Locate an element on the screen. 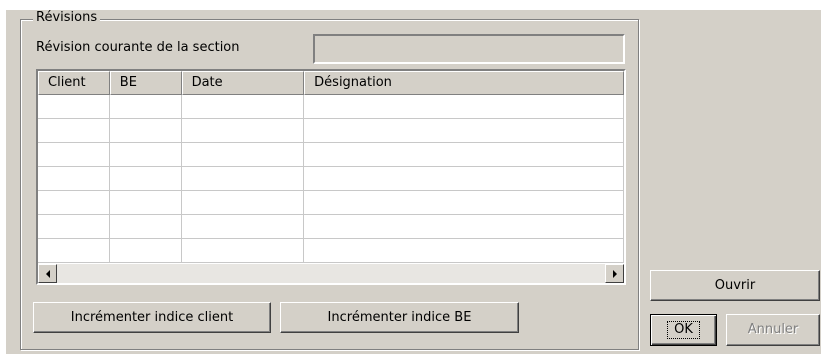 This screenshot has width=821, height=358. current-revision-label: Révision courante de la section is located at coordinates (138, 47).